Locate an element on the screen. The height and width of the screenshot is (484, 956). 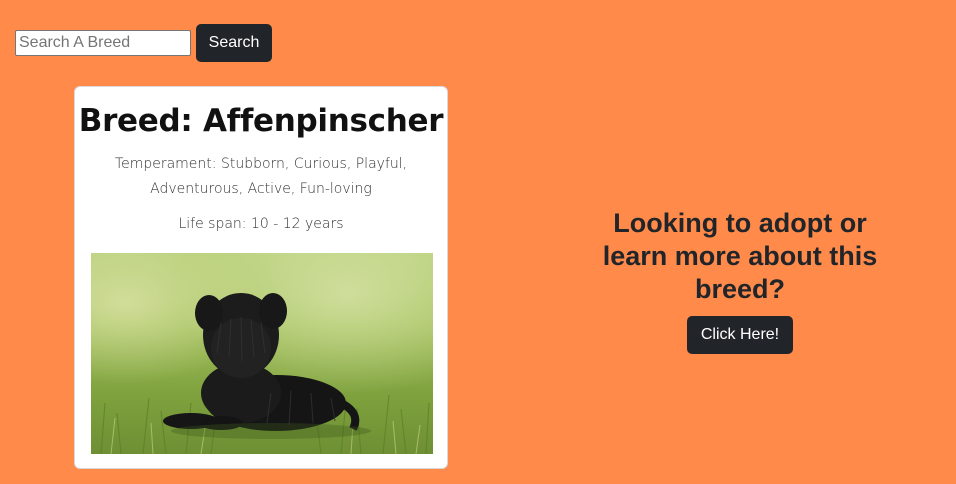
breed-title: Breed: Affenpinscher is located at coordinates (261, 121).